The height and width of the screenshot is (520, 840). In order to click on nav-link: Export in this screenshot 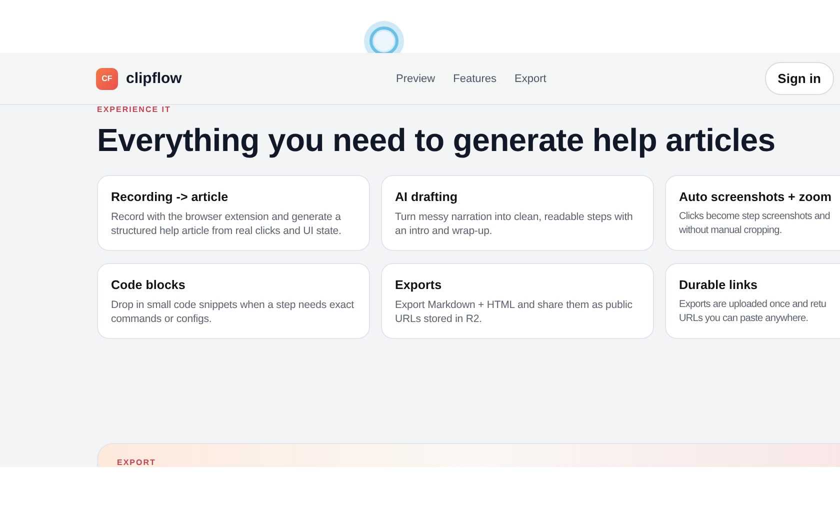, I will do `click(530, 78)`.